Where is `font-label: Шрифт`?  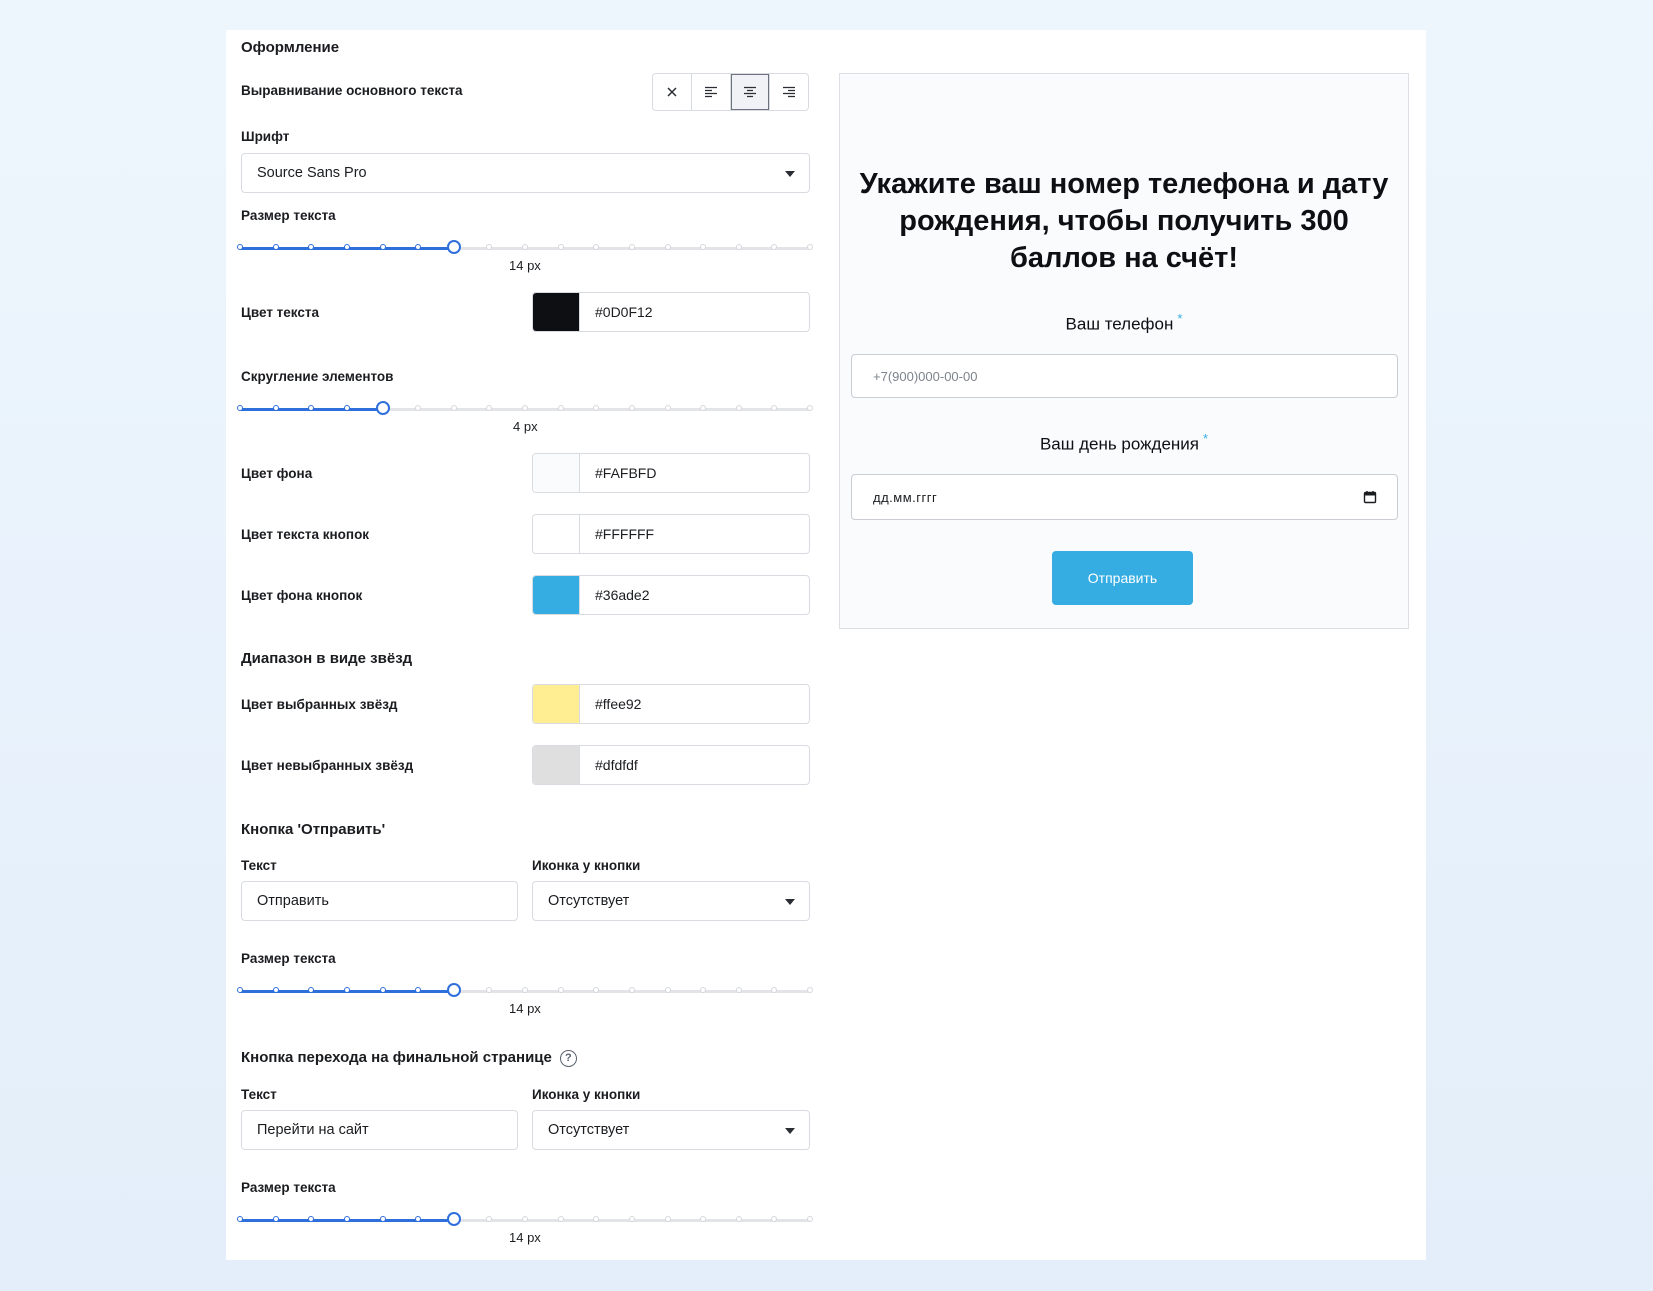
font-label: Шрифт is located at coordinates (265, 136).